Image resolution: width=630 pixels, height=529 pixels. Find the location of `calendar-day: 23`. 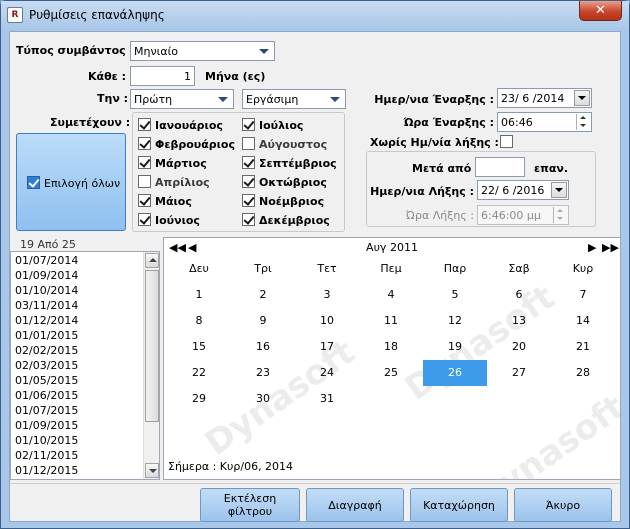

calendar-day: 23 is located at coordinates (263, 373).